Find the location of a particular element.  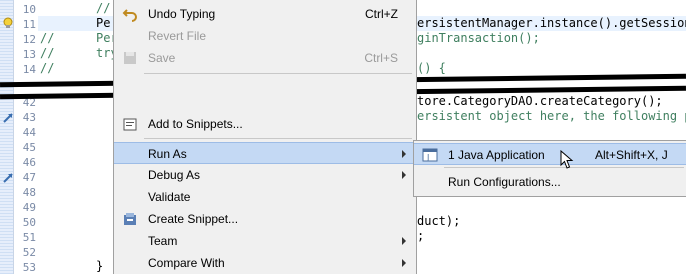

menu-item-debug-as: Debug As is located at coordinates (265, 175).